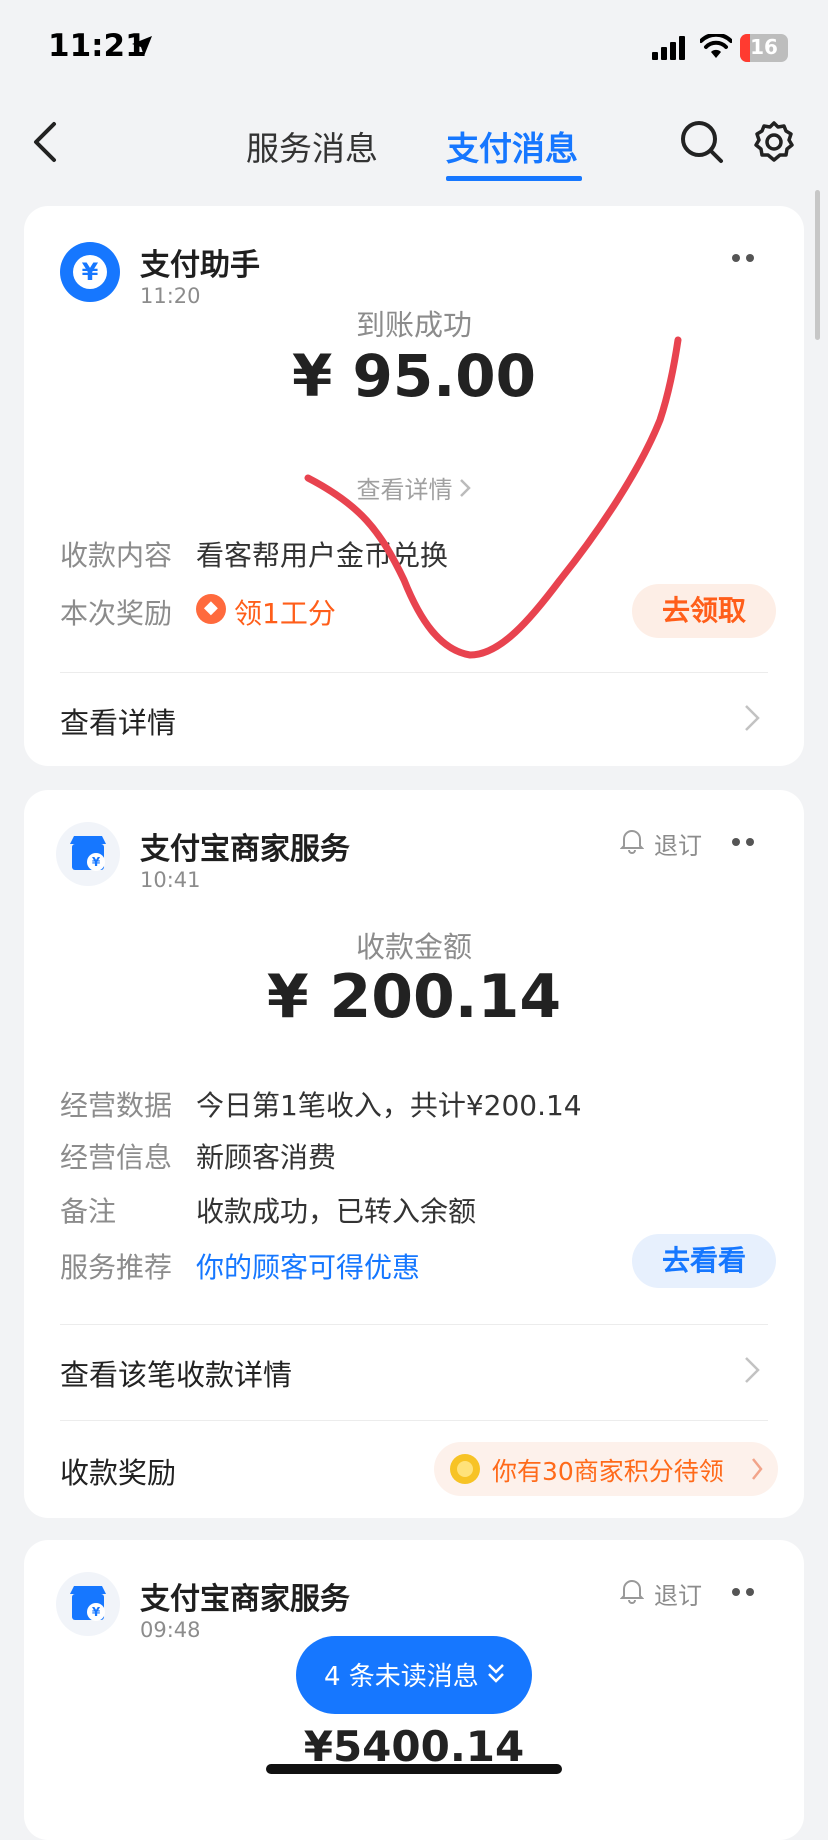  What do you see at coordinates (88, 1211) in the screenshot?
I see `row-label-note: 备注` at bounding box center [88, 1211].